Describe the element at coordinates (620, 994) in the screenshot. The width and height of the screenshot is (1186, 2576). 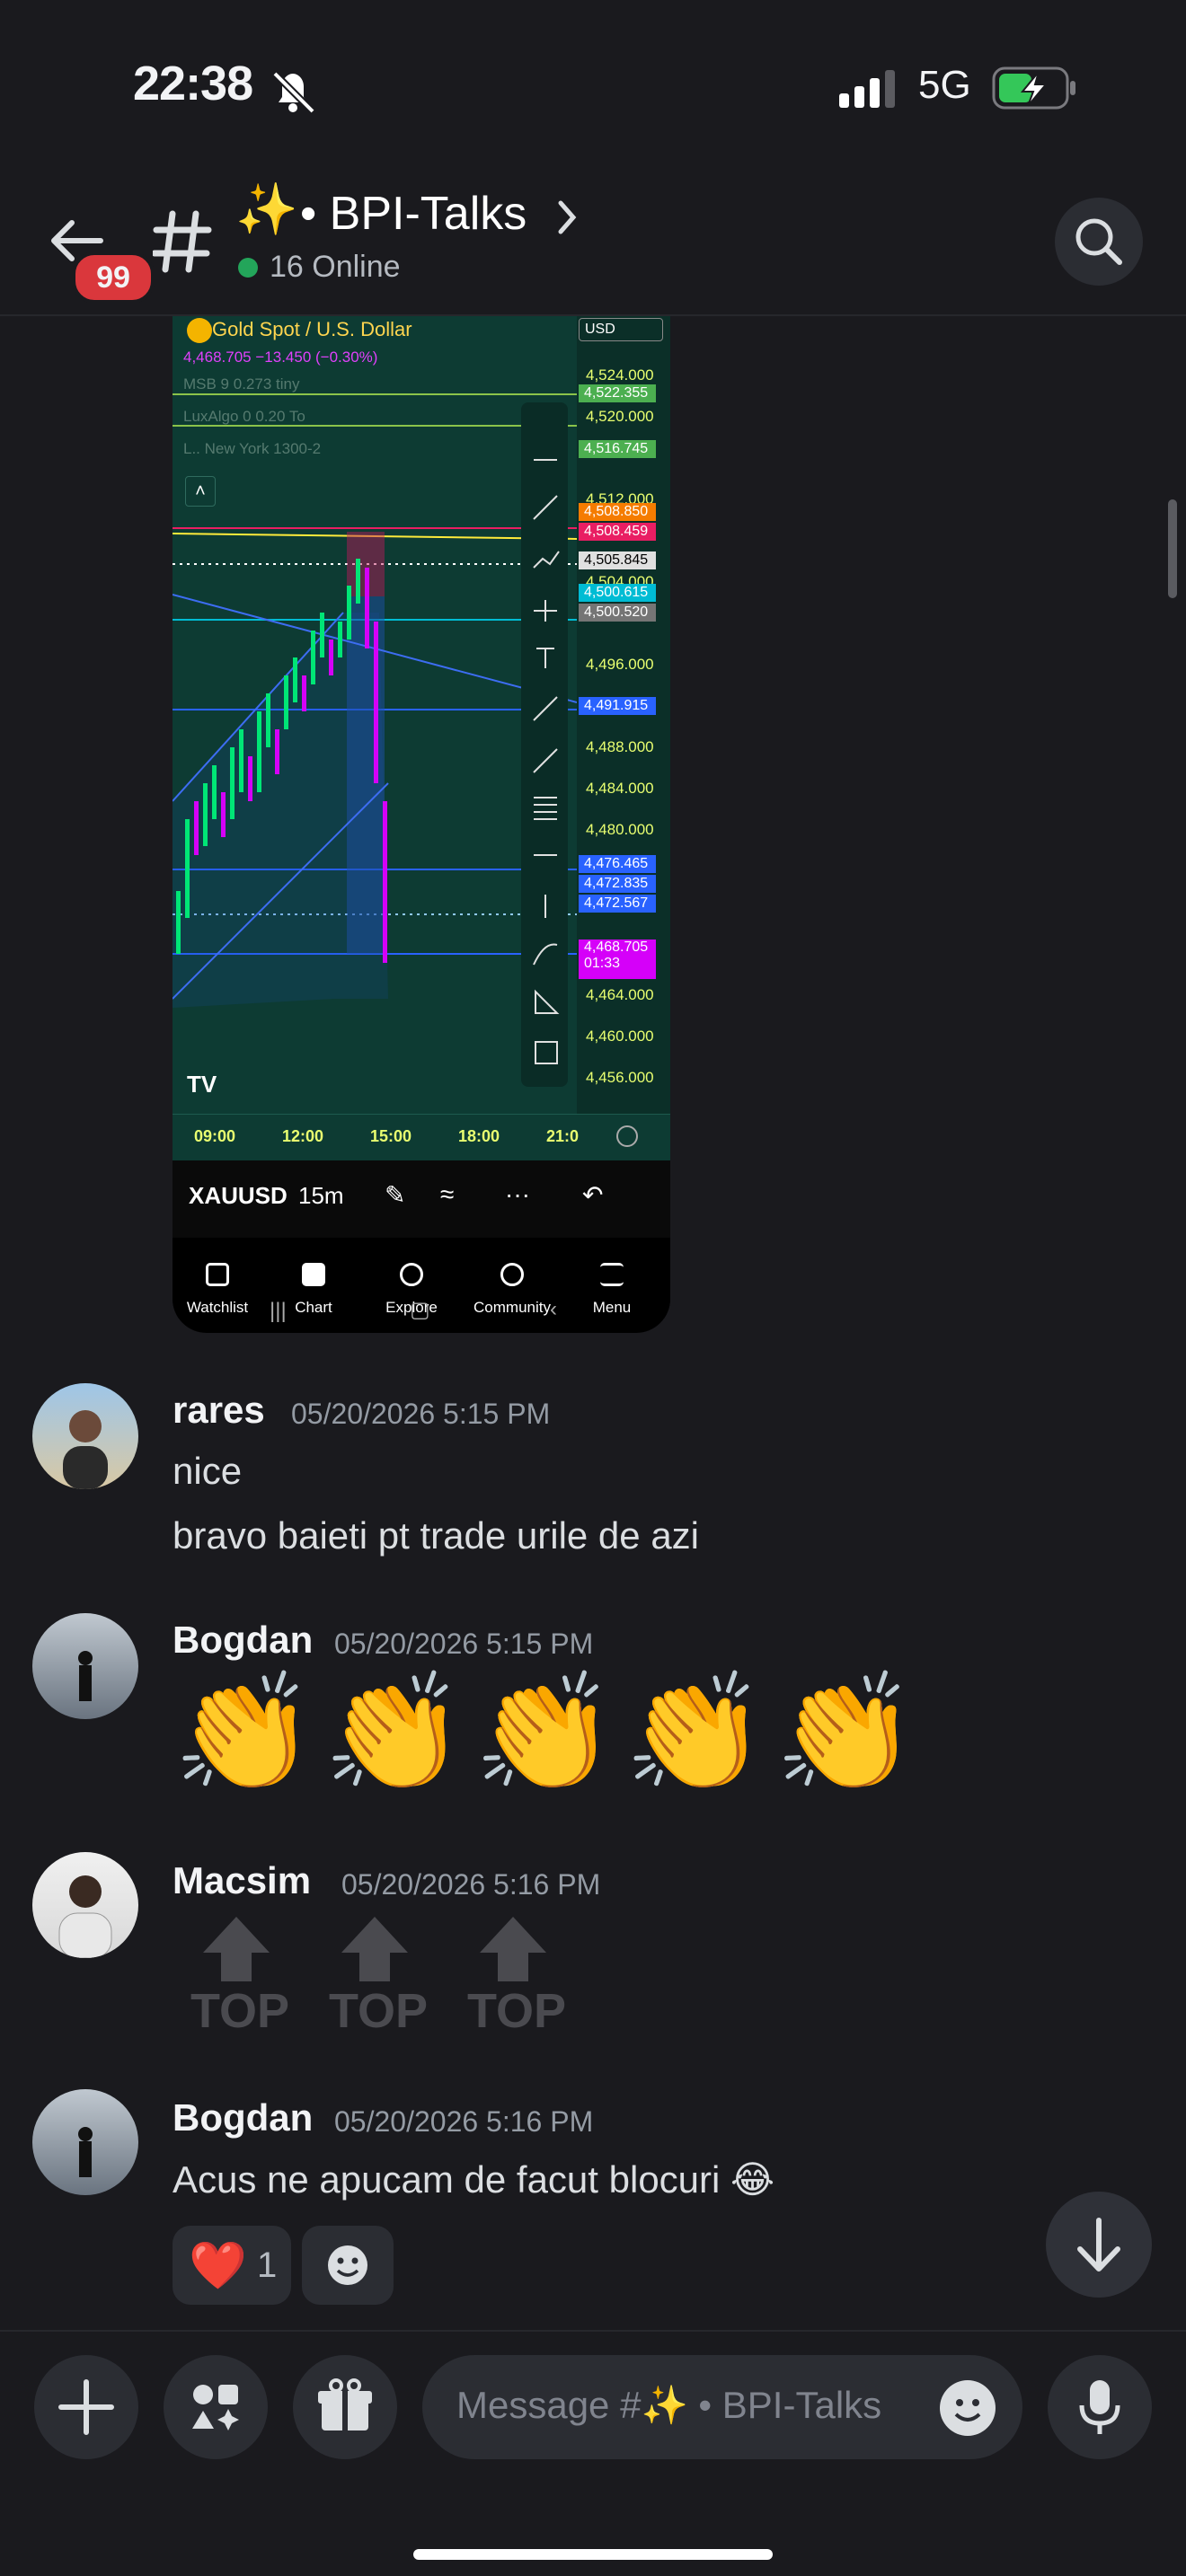
I see `price-label: 4,464.000` at that location.